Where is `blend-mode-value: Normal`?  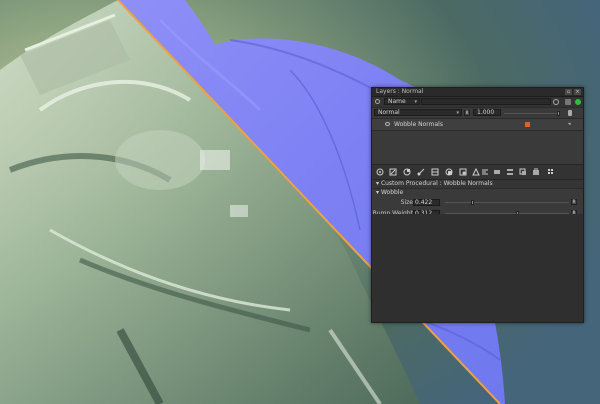 blend-mode-value: Normal is located at coordinates (389, 112).